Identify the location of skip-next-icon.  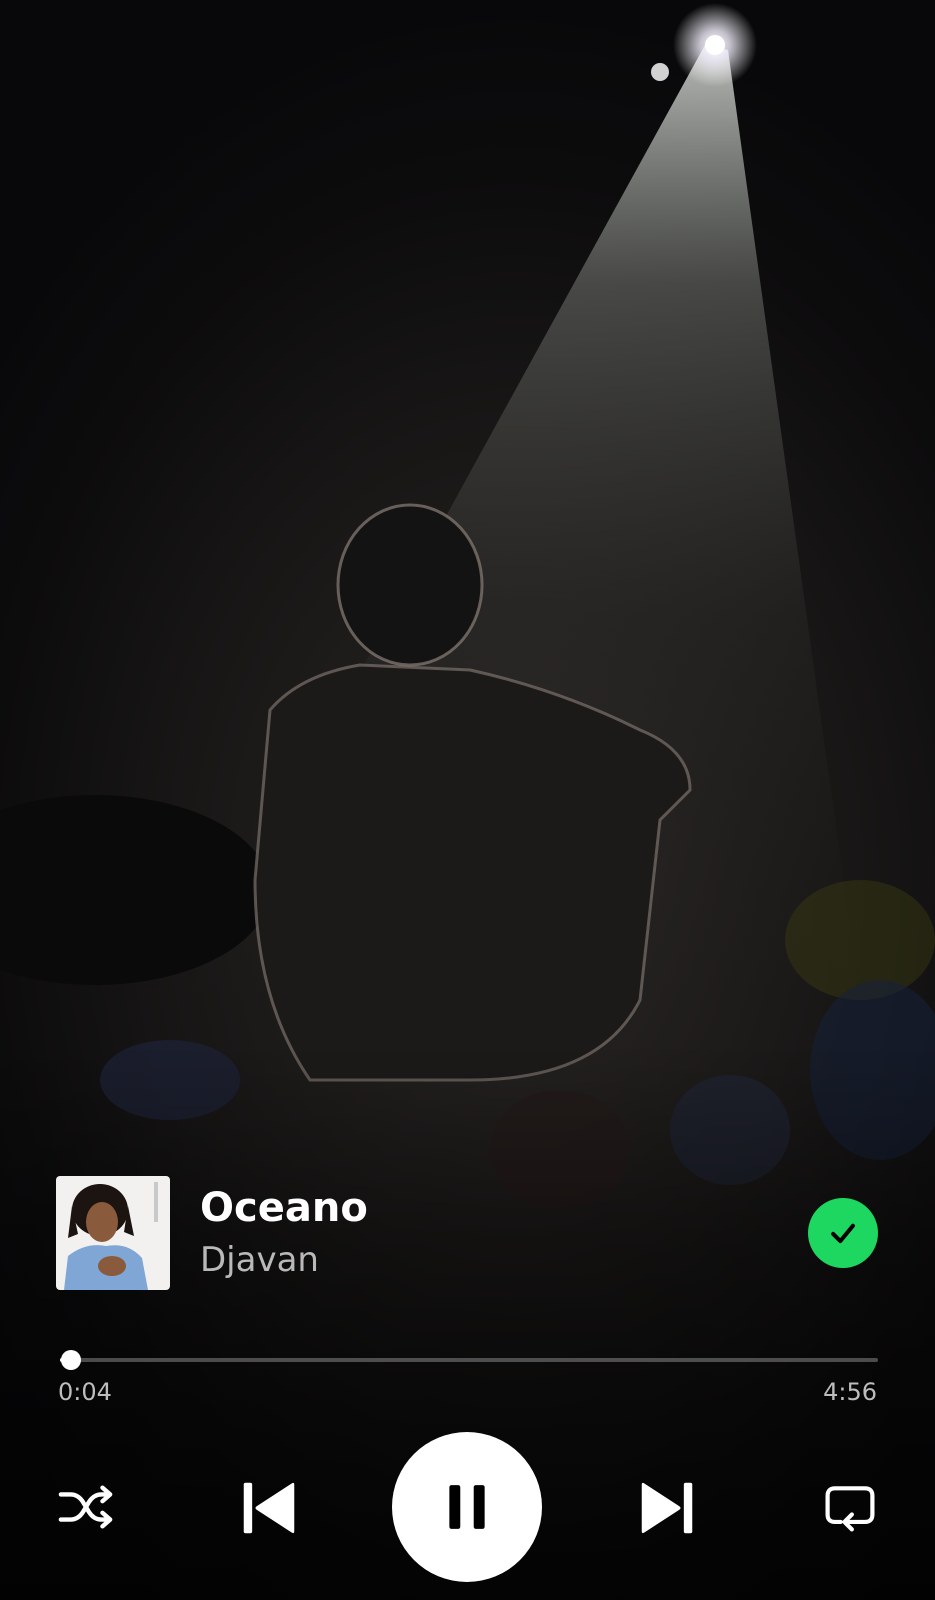
(667, 1508).